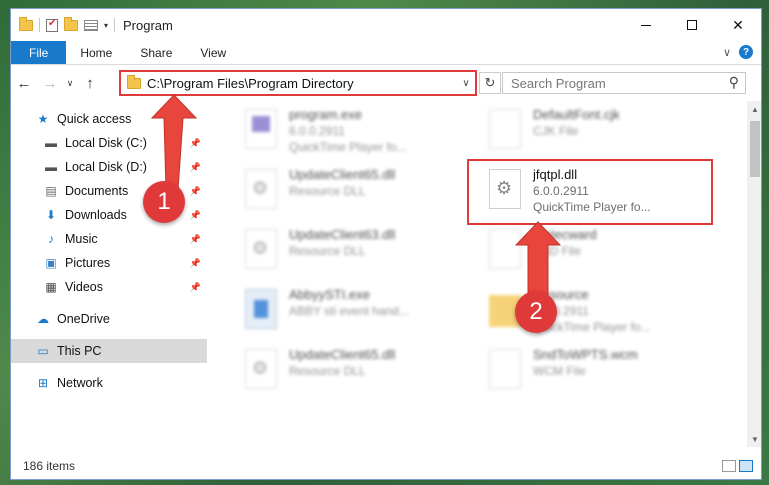 The image size is (769, 485). Describe the element at coordinates (558, 83) in the screenshot. I see `search-placeholder: Search Program` at that location.